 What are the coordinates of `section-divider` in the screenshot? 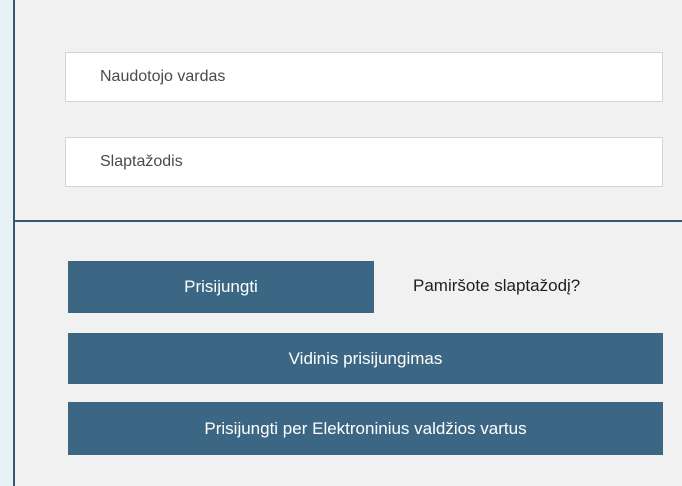 It's located at (348, 221).